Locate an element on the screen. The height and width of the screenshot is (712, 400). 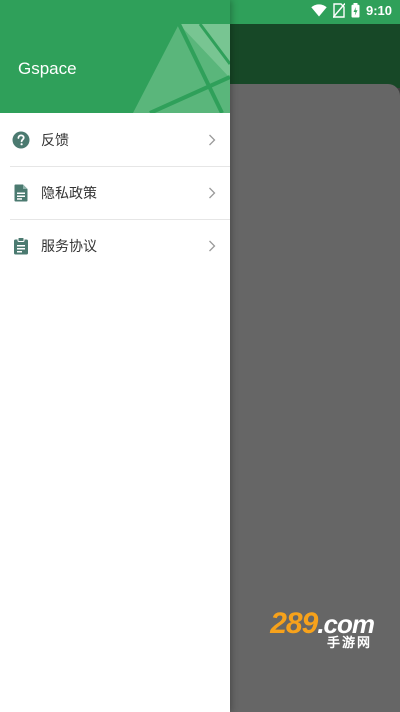
no-sim-icon is located at coordinates (338, 10).